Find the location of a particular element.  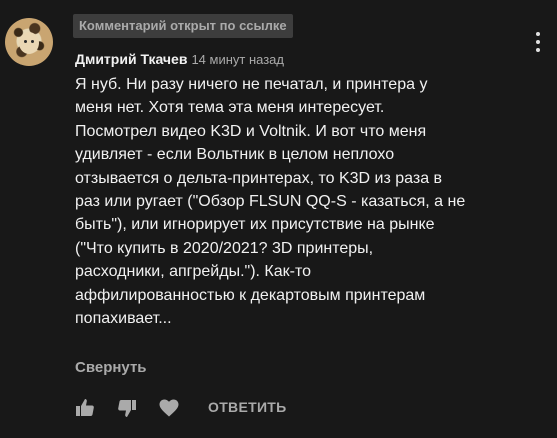

avatar-eye-left is located at coordinates (25, 41).